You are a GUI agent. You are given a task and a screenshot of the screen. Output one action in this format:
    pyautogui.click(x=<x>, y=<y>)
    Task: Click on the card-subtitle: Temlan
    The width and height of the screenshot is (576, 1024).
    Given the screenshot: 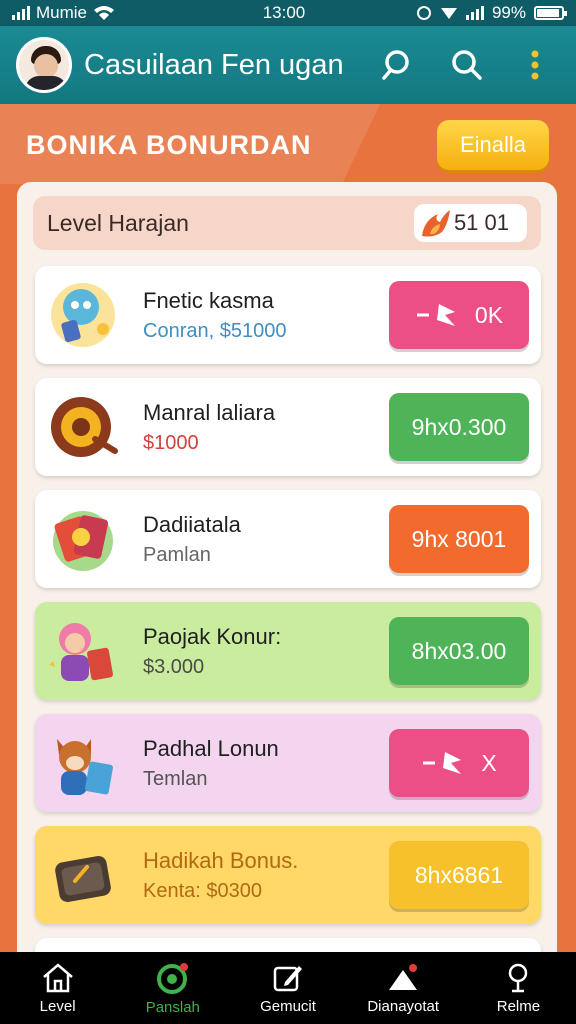 What is the action you would take?
    pyautogui.click(x=175, y=778)
    